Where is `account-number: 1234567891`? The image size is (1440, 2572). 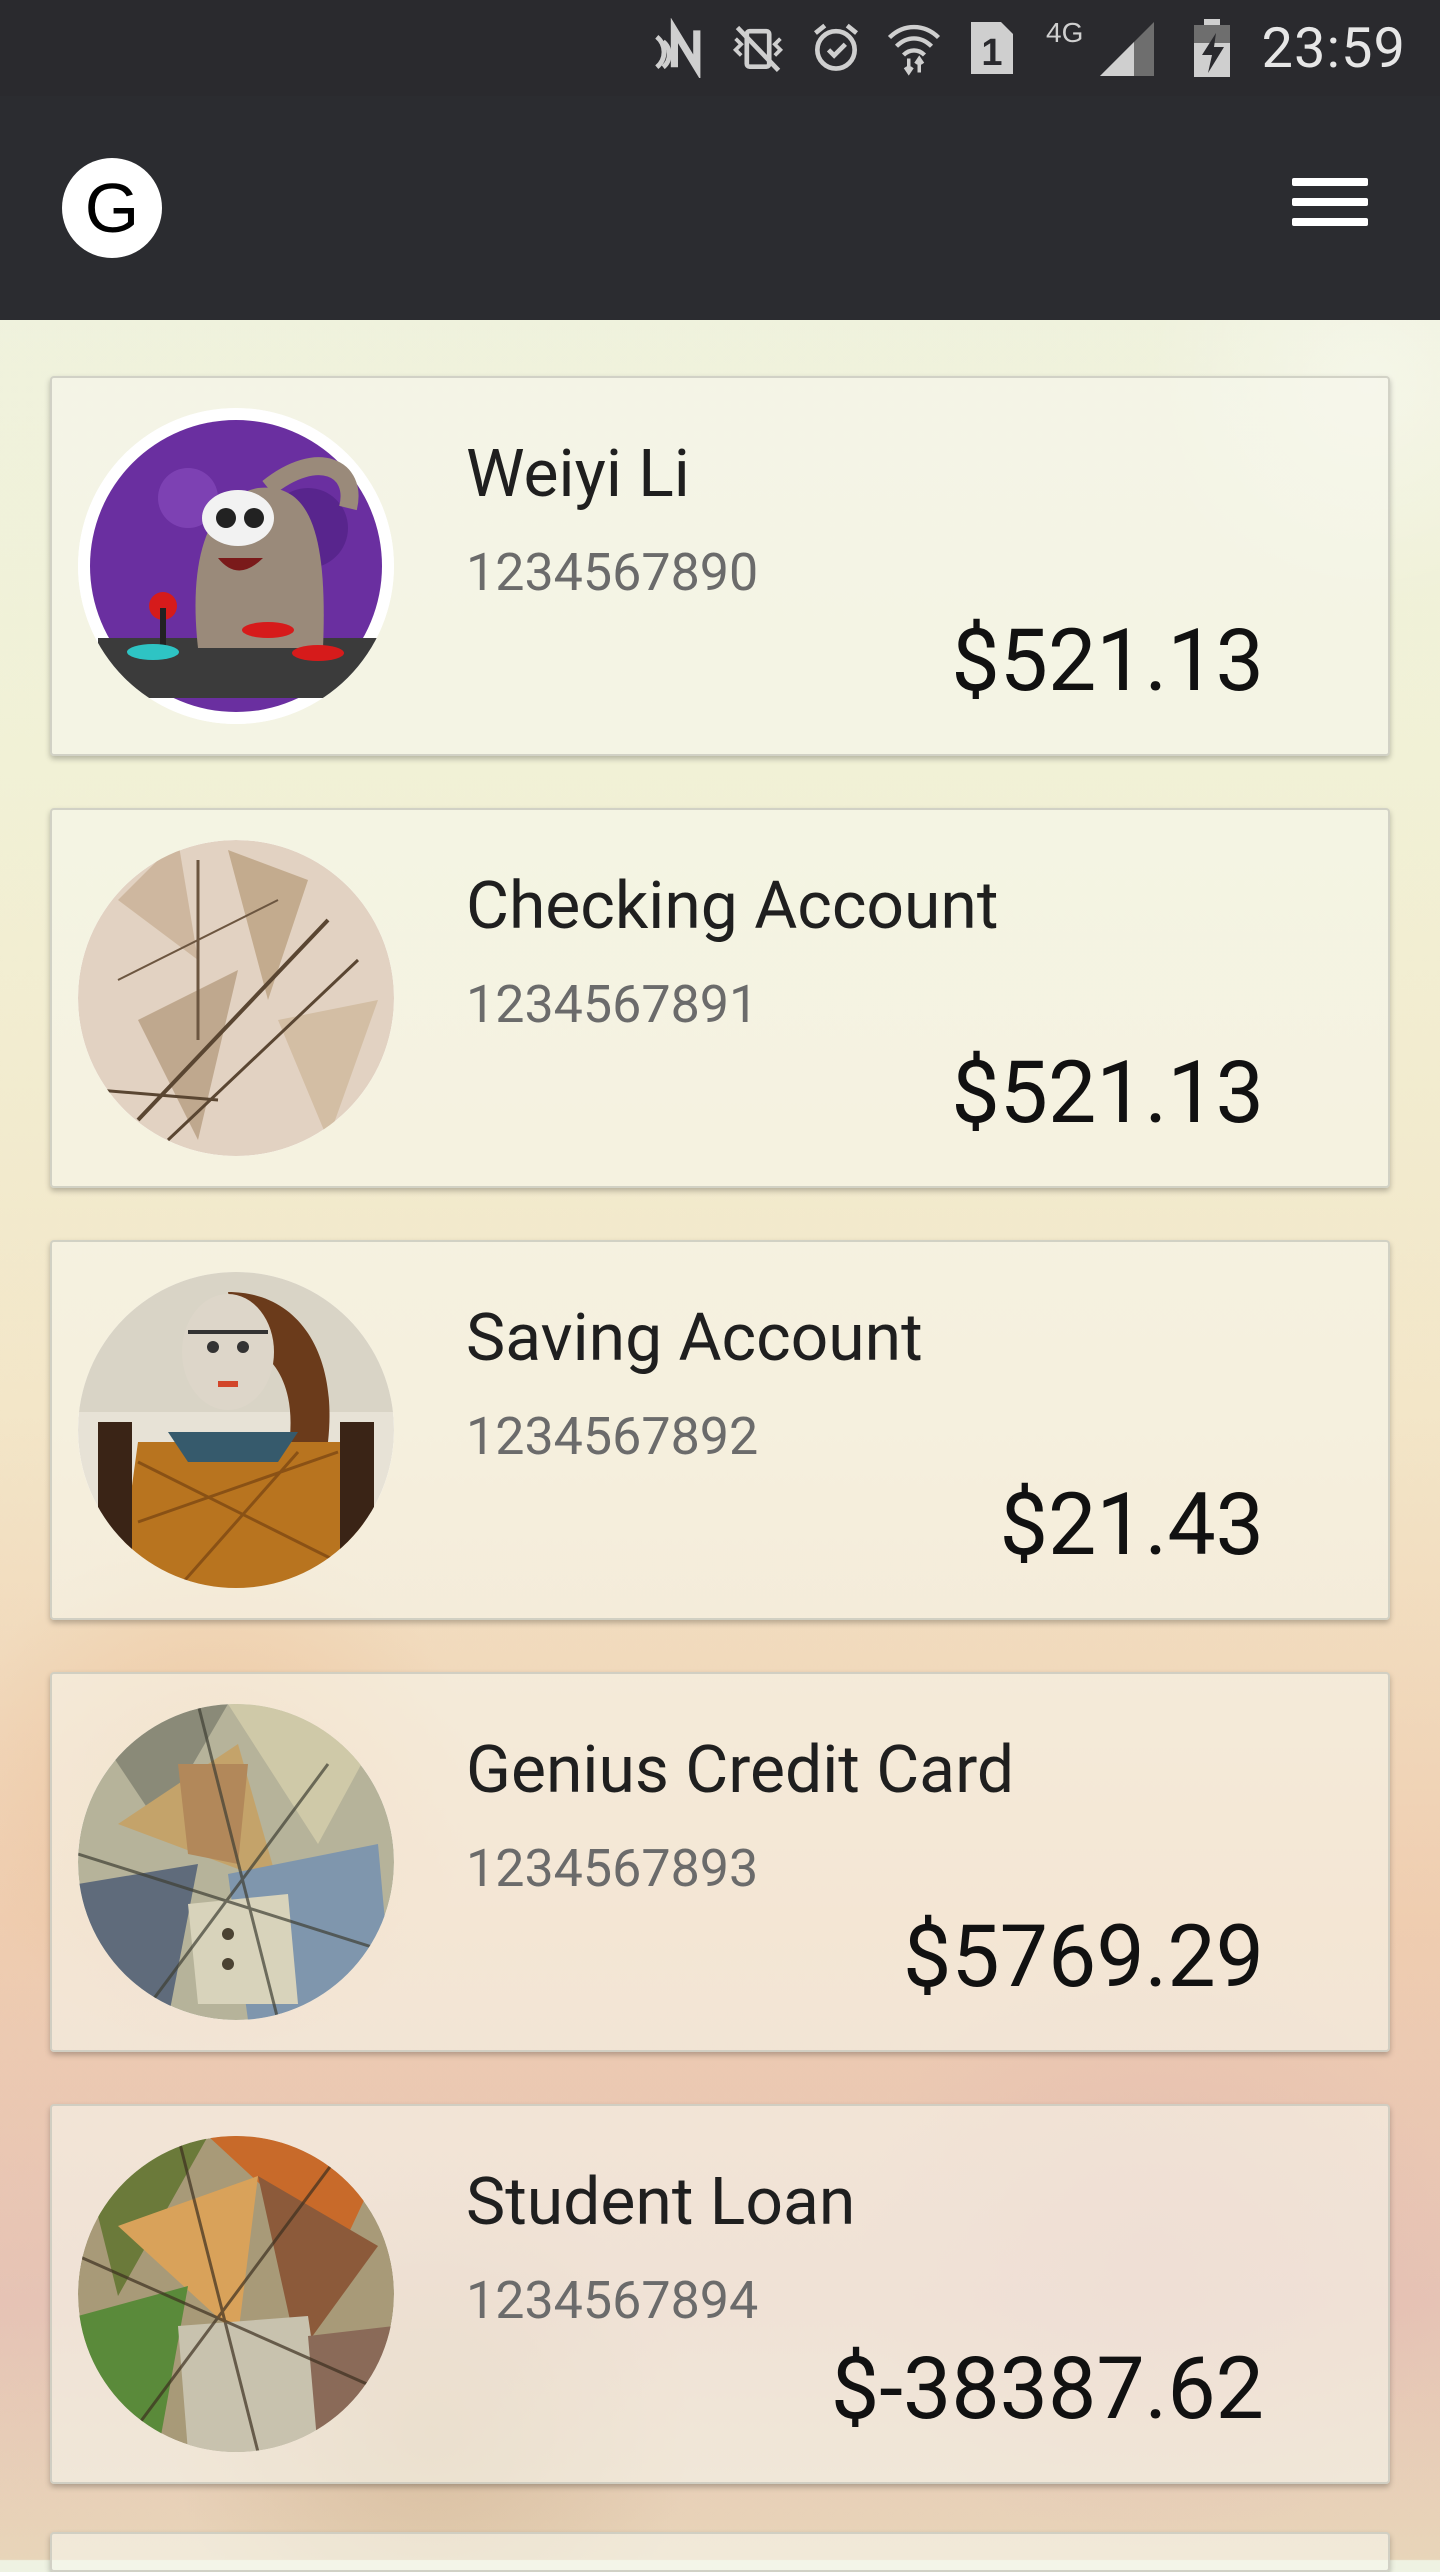 account-number: 1234567891 is located at coordinates (612, 1004).